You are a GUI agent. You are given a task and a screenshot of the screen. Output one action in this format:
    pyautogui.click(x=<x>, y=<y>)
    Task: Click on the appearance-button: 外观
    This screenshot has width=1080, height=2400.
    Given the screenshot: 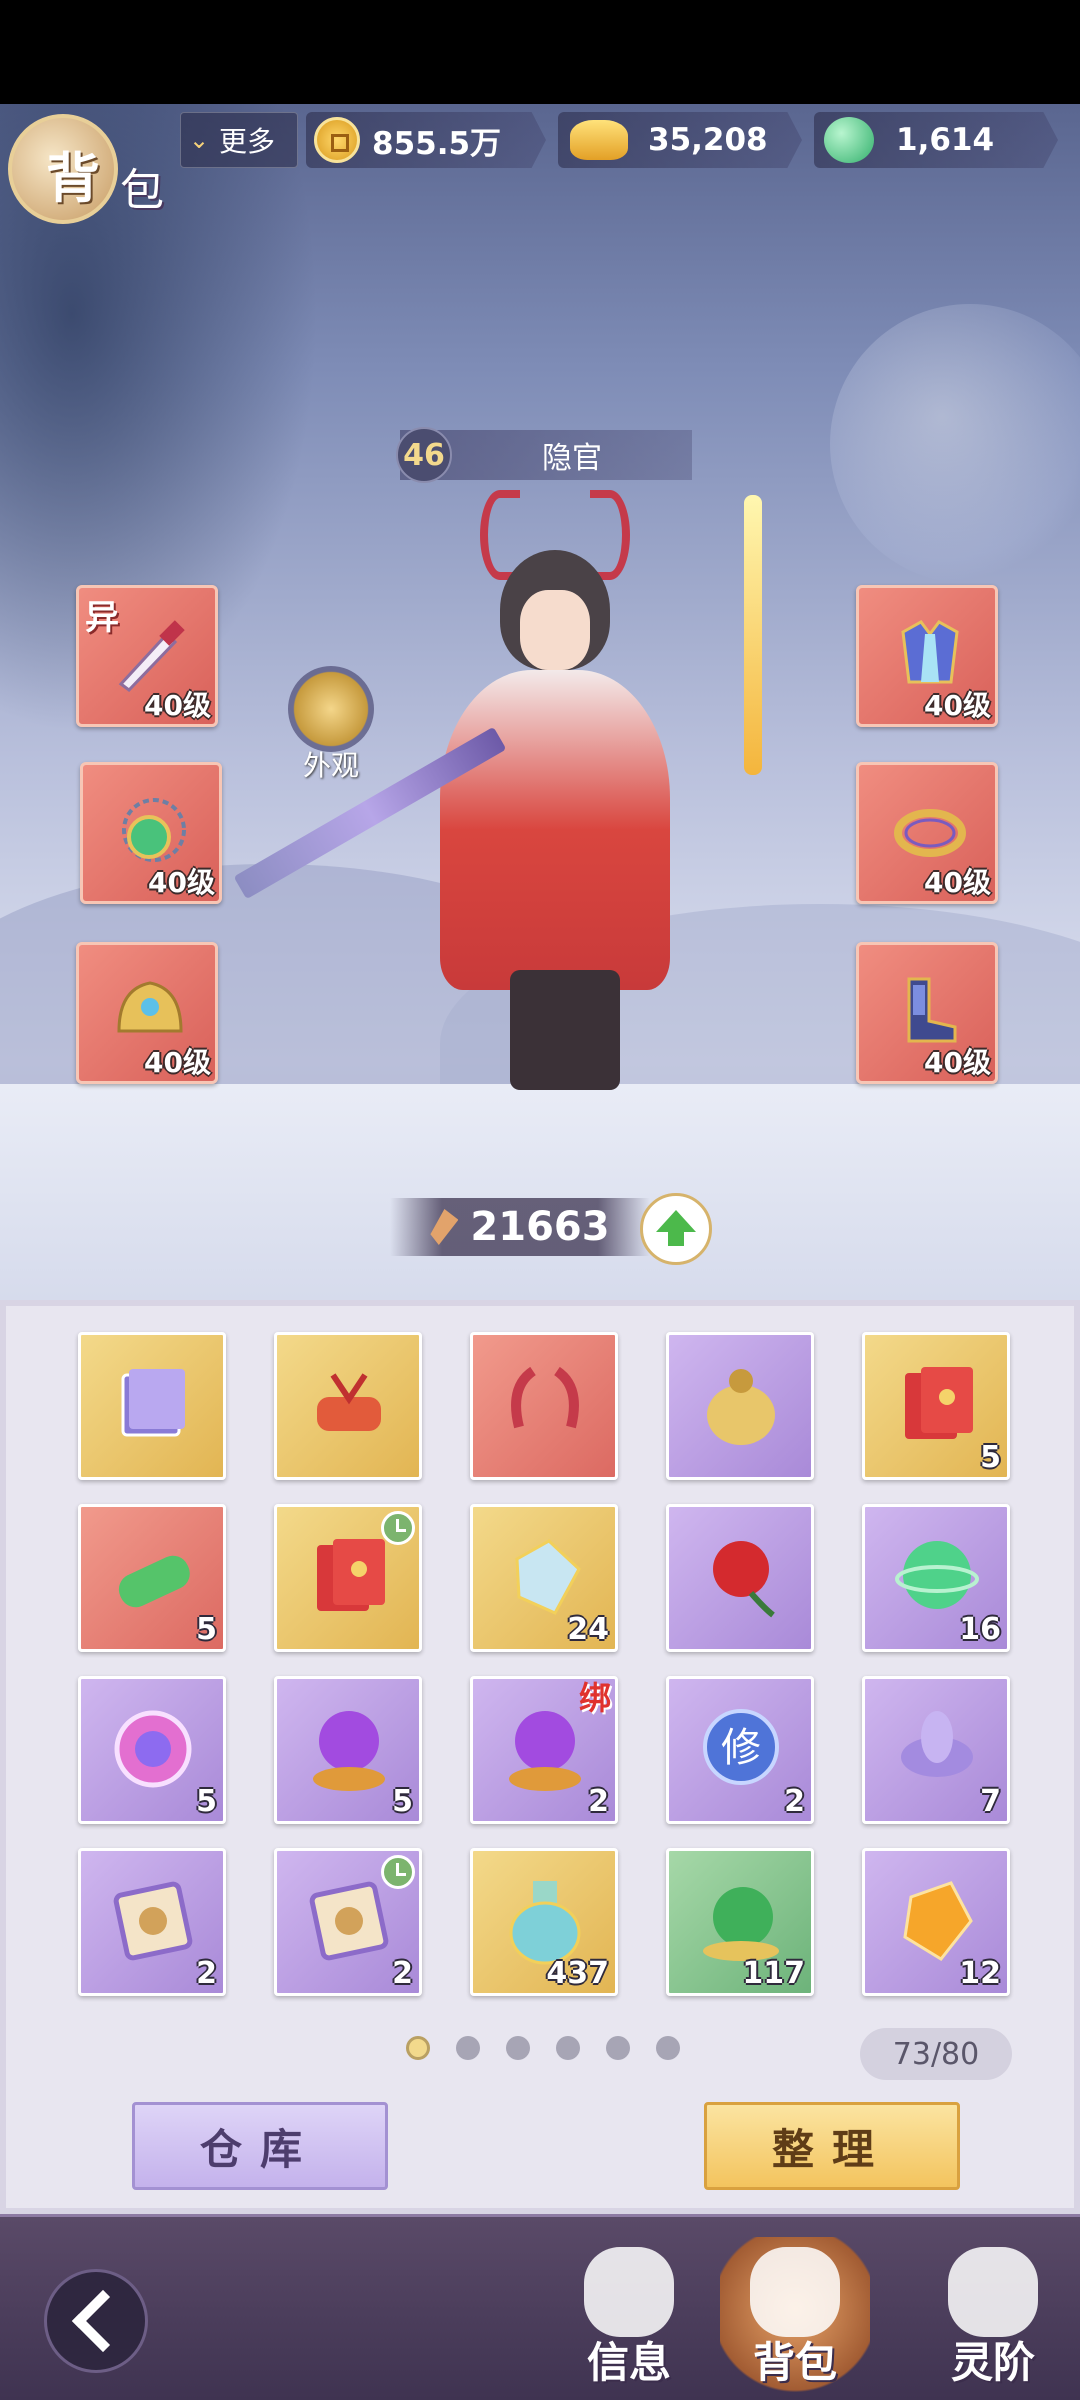 What is the action you would take?
    pyautogui.click(x=331, y=724)
    